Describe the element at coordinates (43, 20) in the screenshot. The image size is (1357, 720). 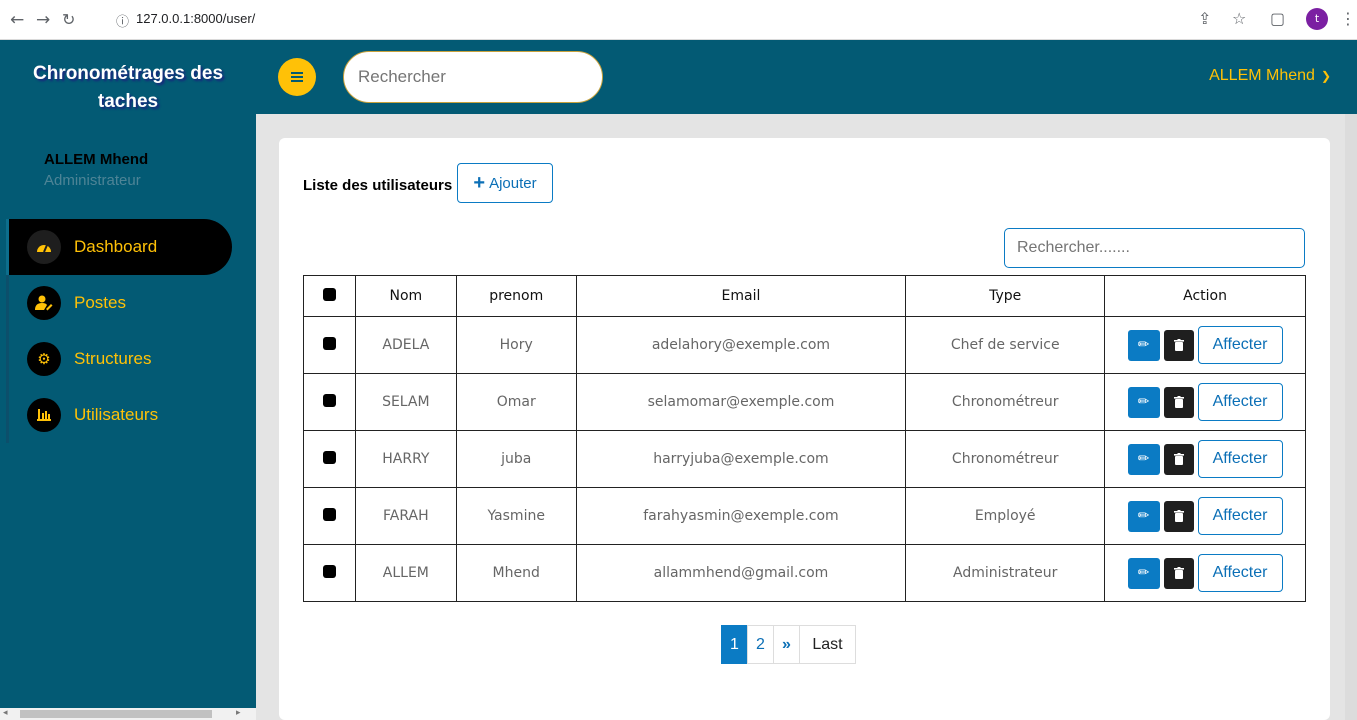
I see `forward-icon: →` at that location.